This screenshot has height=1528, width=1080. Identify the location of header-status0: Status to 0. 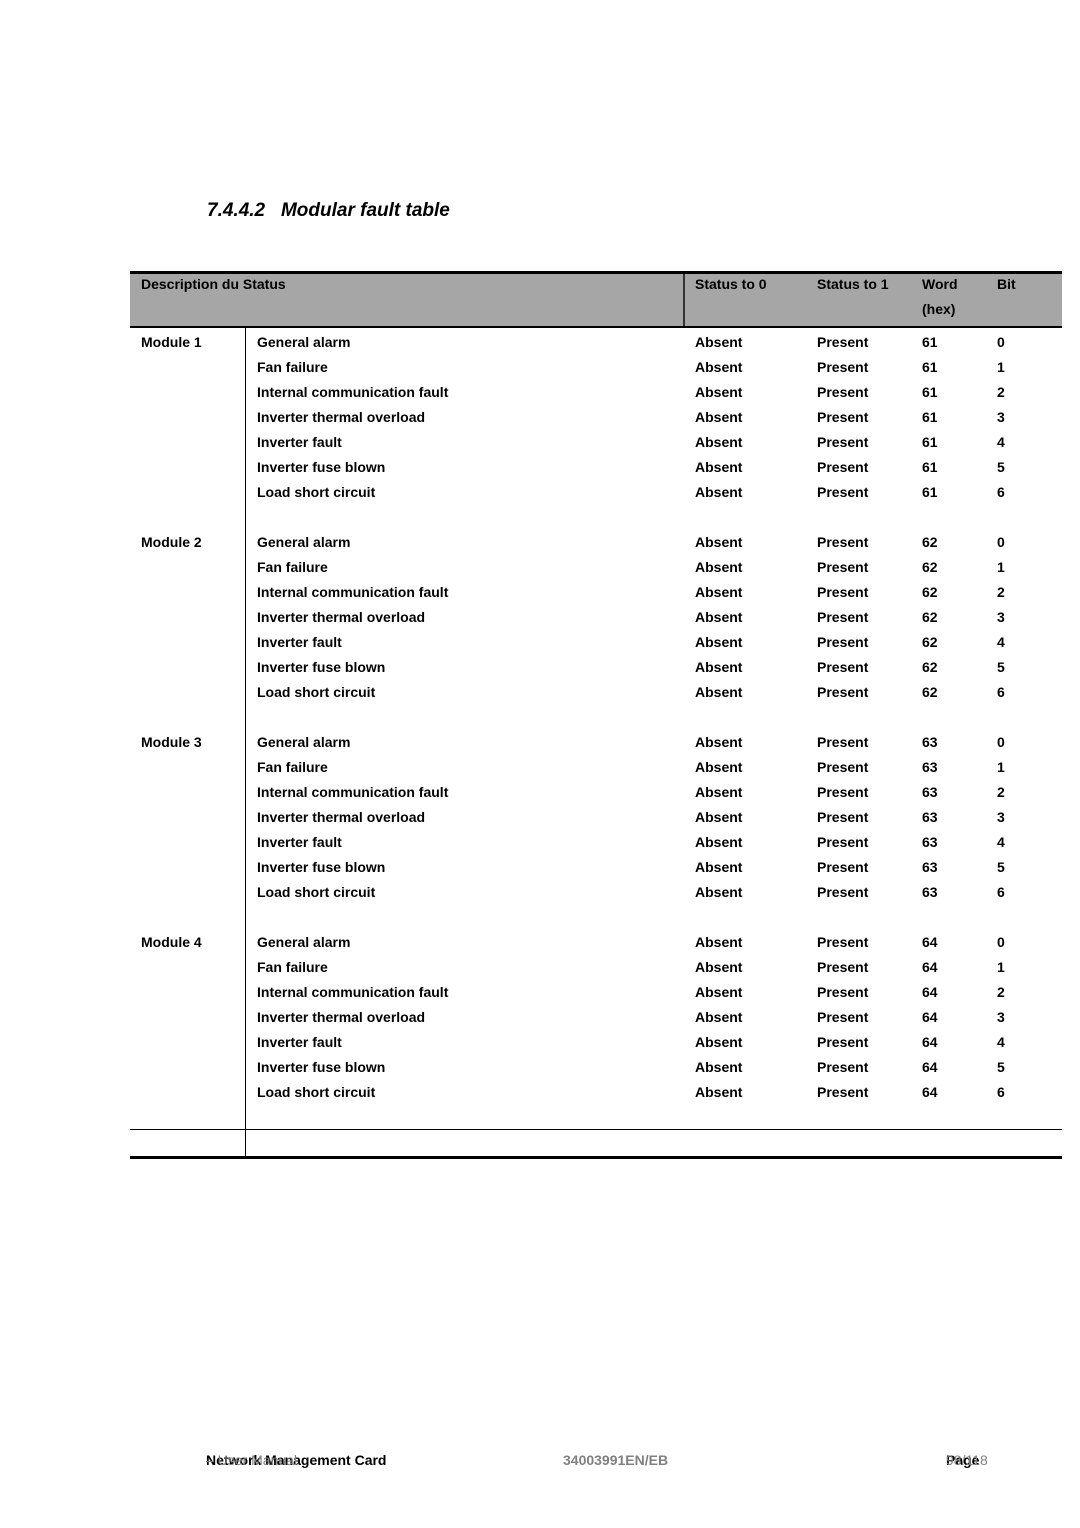
(731, 284).